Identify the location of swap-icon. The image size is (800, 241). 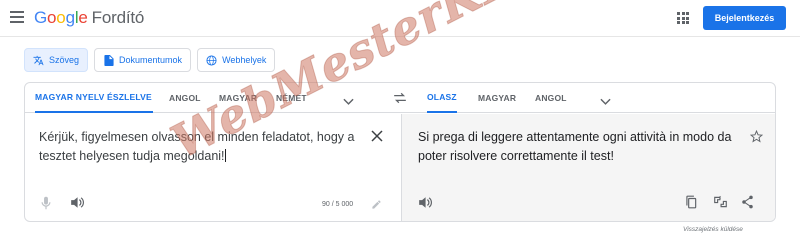
(400, 100).